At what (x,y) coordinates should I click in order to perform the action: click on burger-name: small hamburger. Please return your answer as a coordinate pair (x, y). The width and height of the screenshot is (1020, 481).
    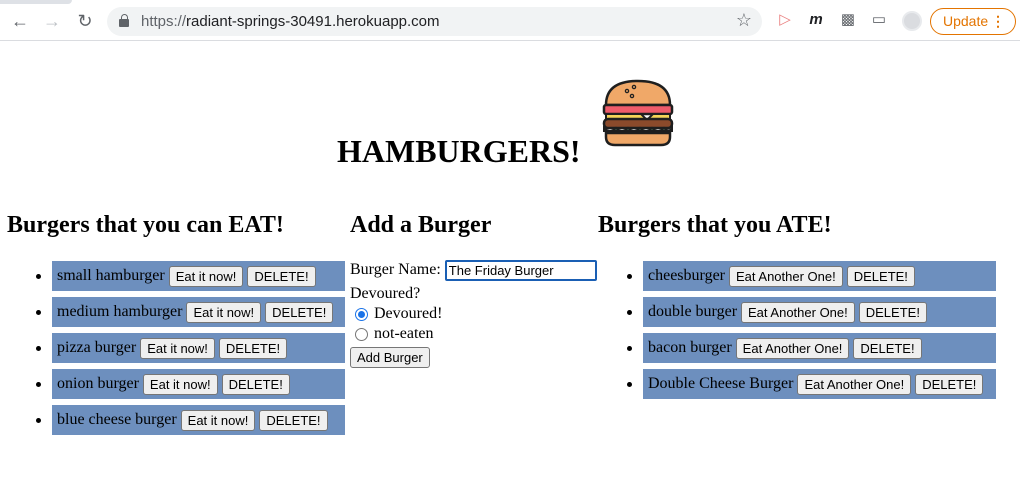
    Looking at the image, I should click on (111, 275).